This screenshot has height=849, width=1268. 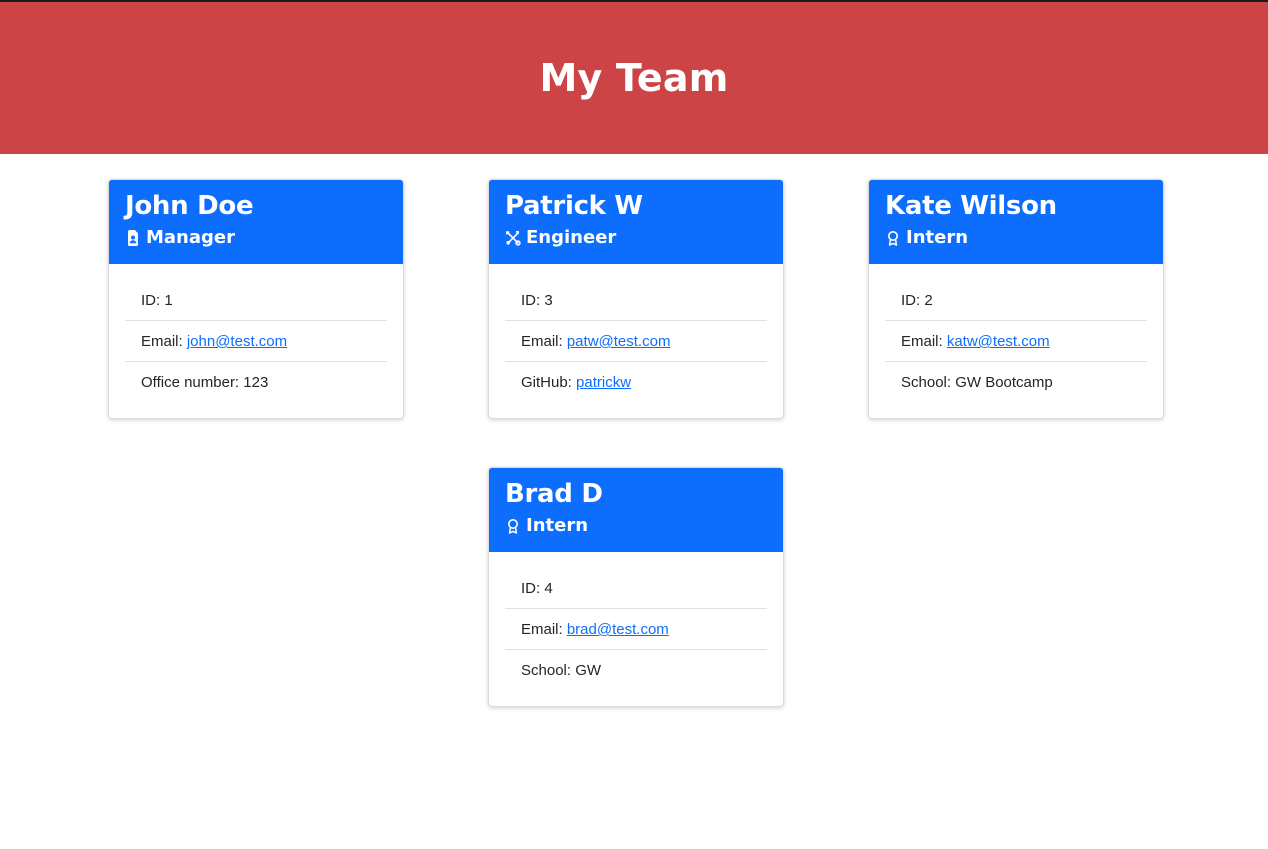 I want to click on employee-id: ID: 3, so click(x=636, y=300).